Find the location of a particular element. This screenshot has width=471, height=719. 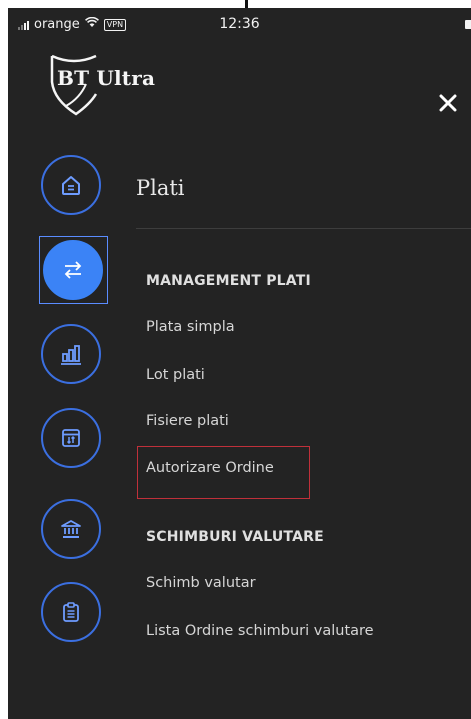

rail-bank-button is located at coordinates (71, 529).